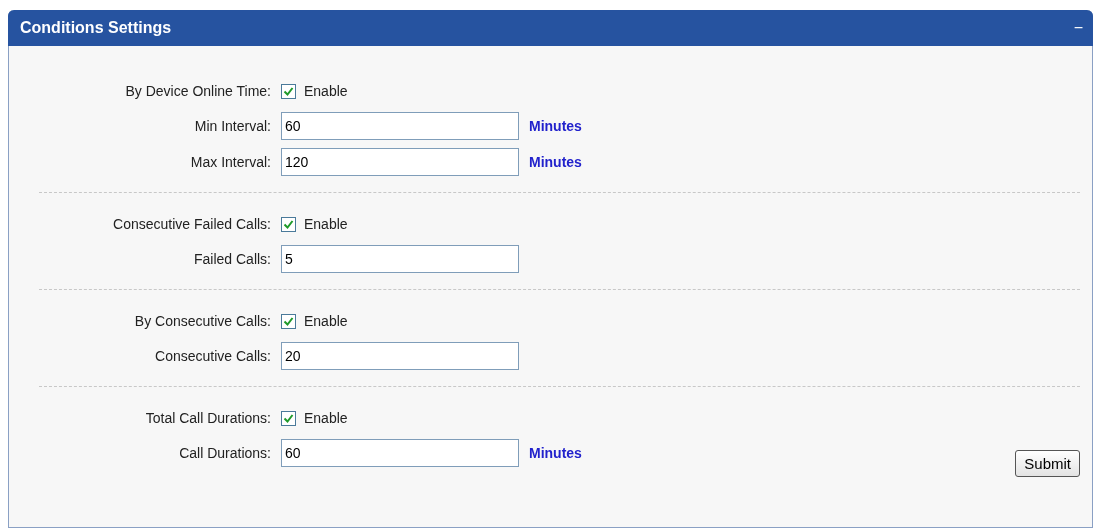  Describe the element at coordinates (400, 356) in the screenshot. I see `input-field: 20` at that location.